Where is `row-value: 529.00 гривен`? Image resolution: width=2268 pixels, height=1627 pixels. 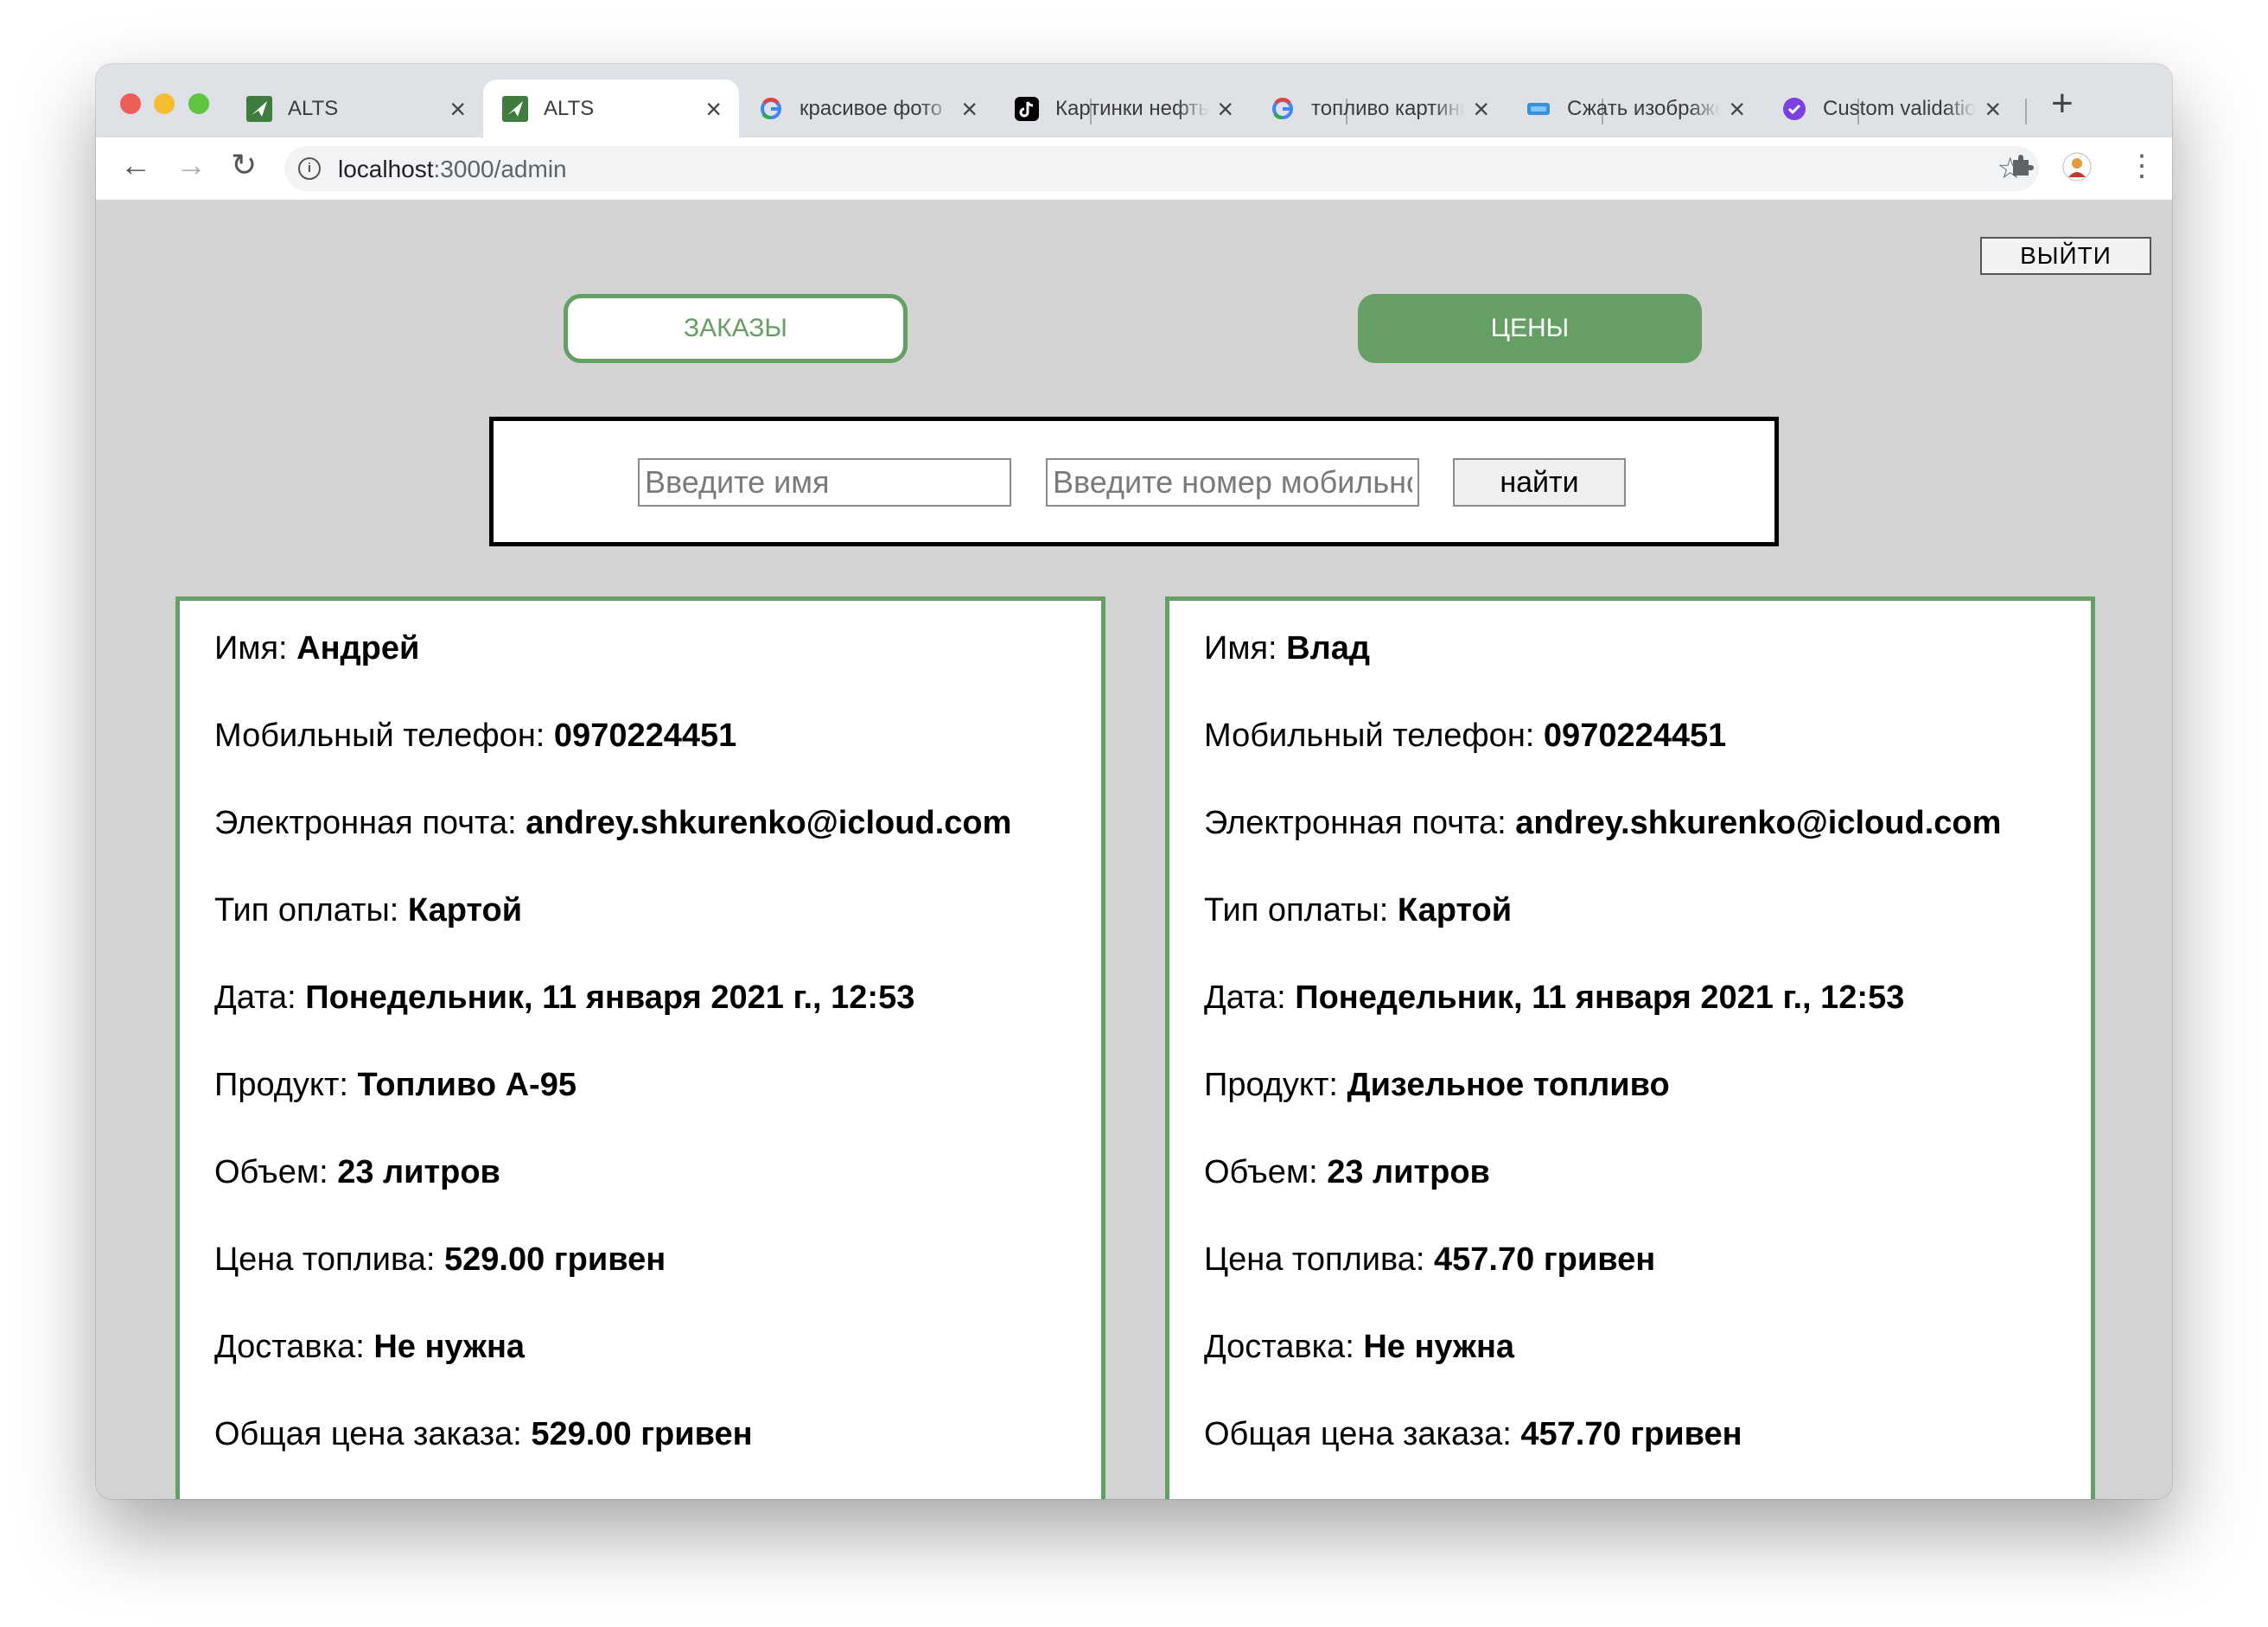 row-value: 529.00 гривен is located at coordinates (642, 1434).